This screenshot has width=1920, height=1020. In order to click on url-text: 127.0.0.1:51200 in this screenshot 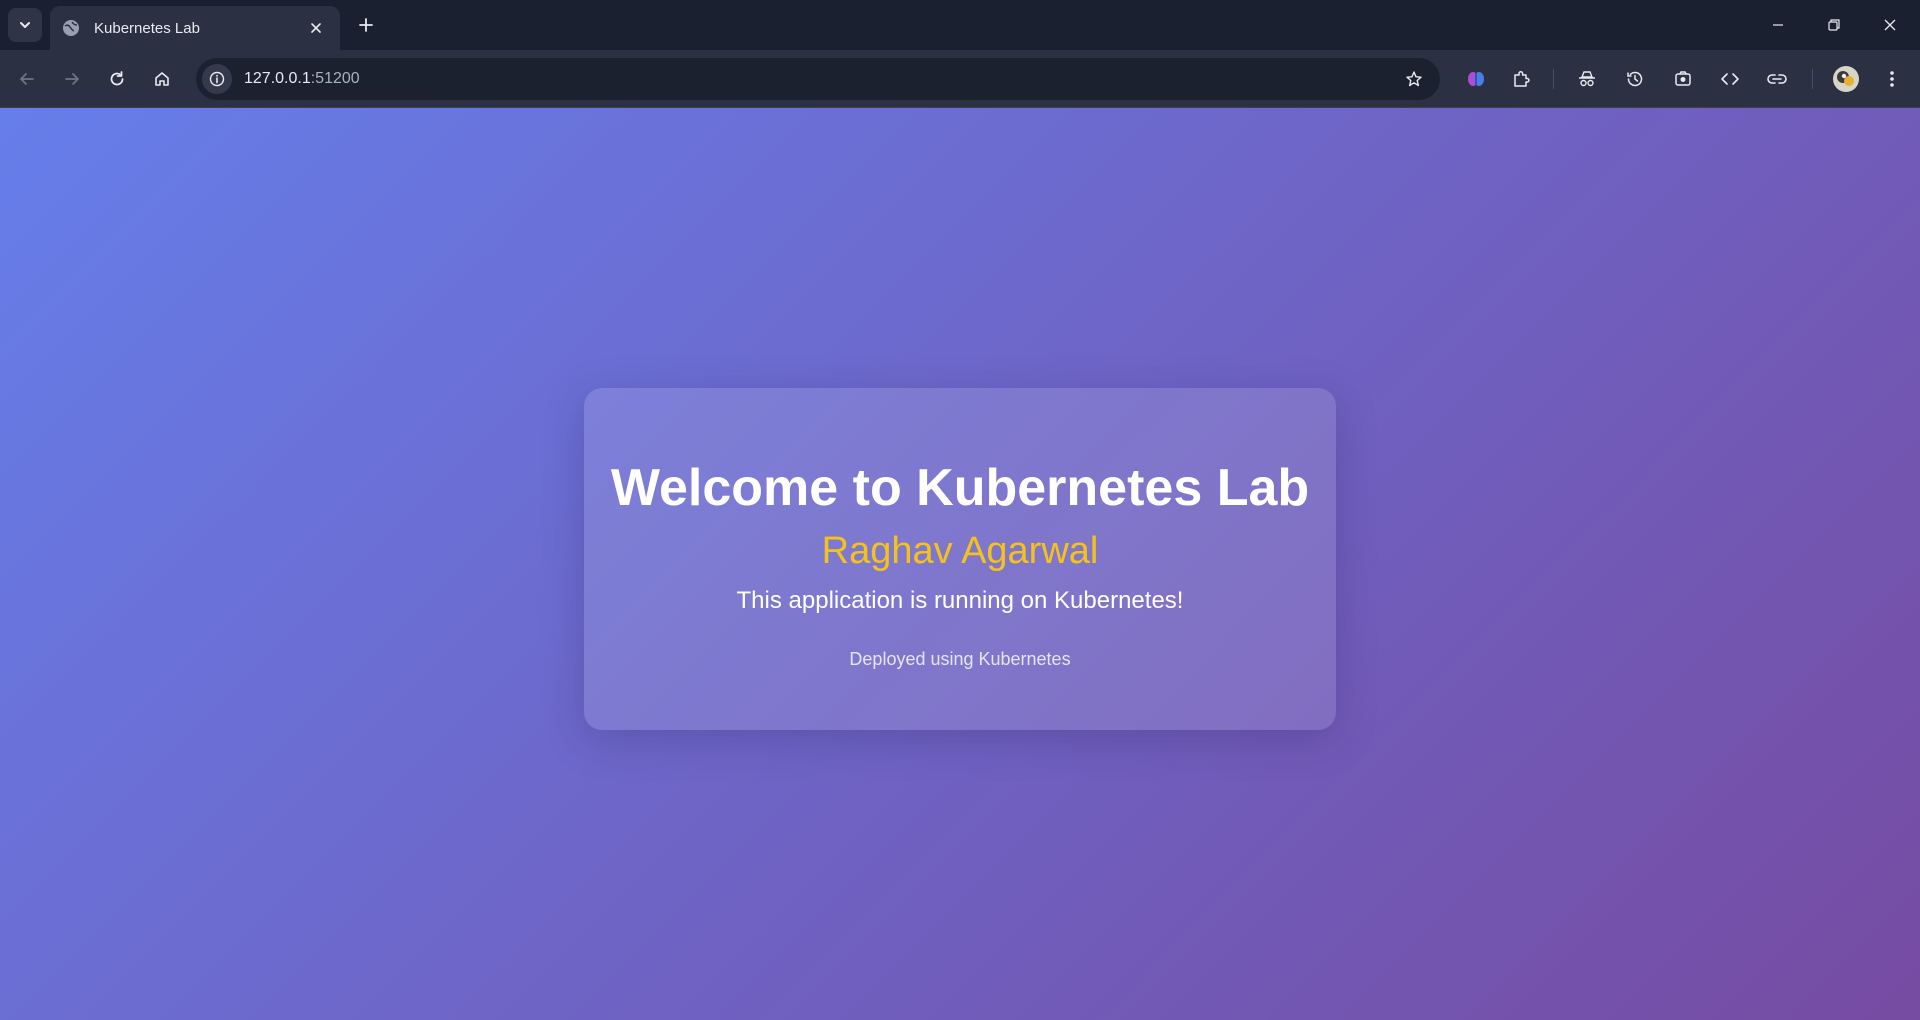, I will do `click(821, 79)`.